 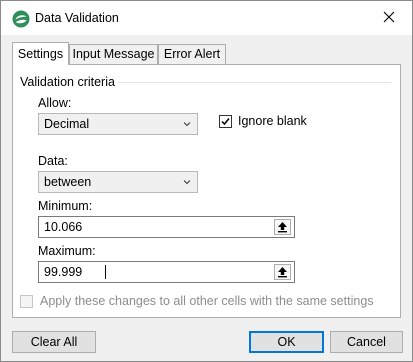 I want to click on tab-input-message: Input Message, so click(x=113, y=54).